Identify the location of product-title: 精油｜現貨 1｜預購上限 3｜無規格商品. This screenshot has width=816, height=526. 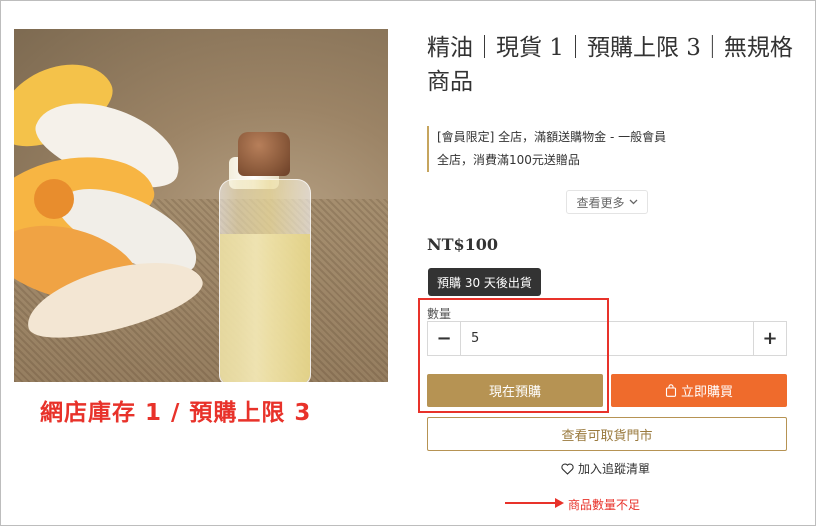
(610, 65).